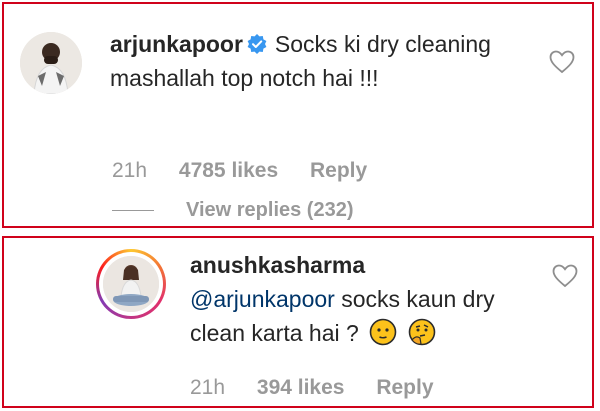  What do you see at coordinates (262, 299) in the screenshot?
I see `mention-link: @arjunkapoor` at bounding box center [262, 299].